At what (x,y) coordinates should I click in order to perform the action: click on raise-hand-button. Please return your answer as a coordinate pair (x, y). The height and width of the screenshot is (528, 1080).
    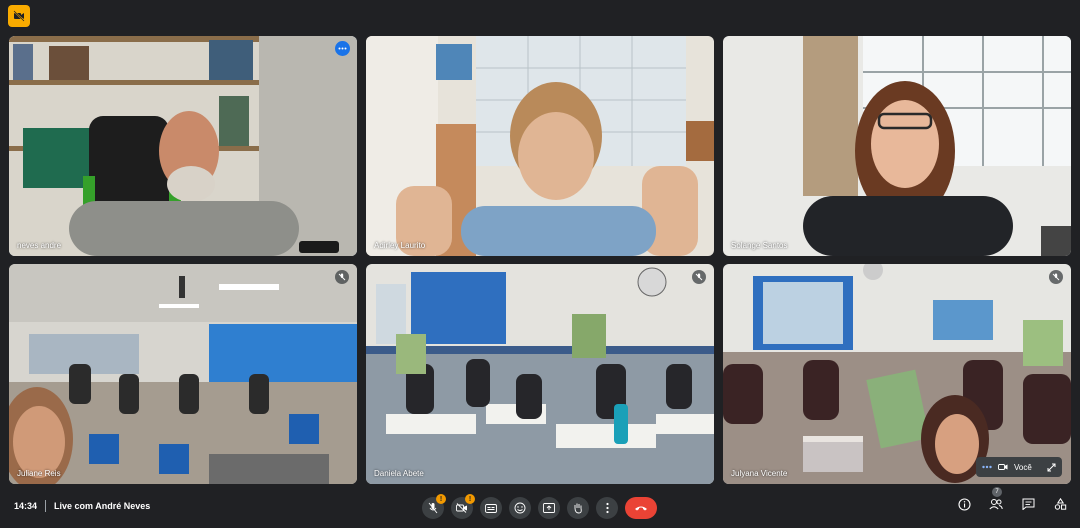
    Looking at the image, I should click on (578, 508).